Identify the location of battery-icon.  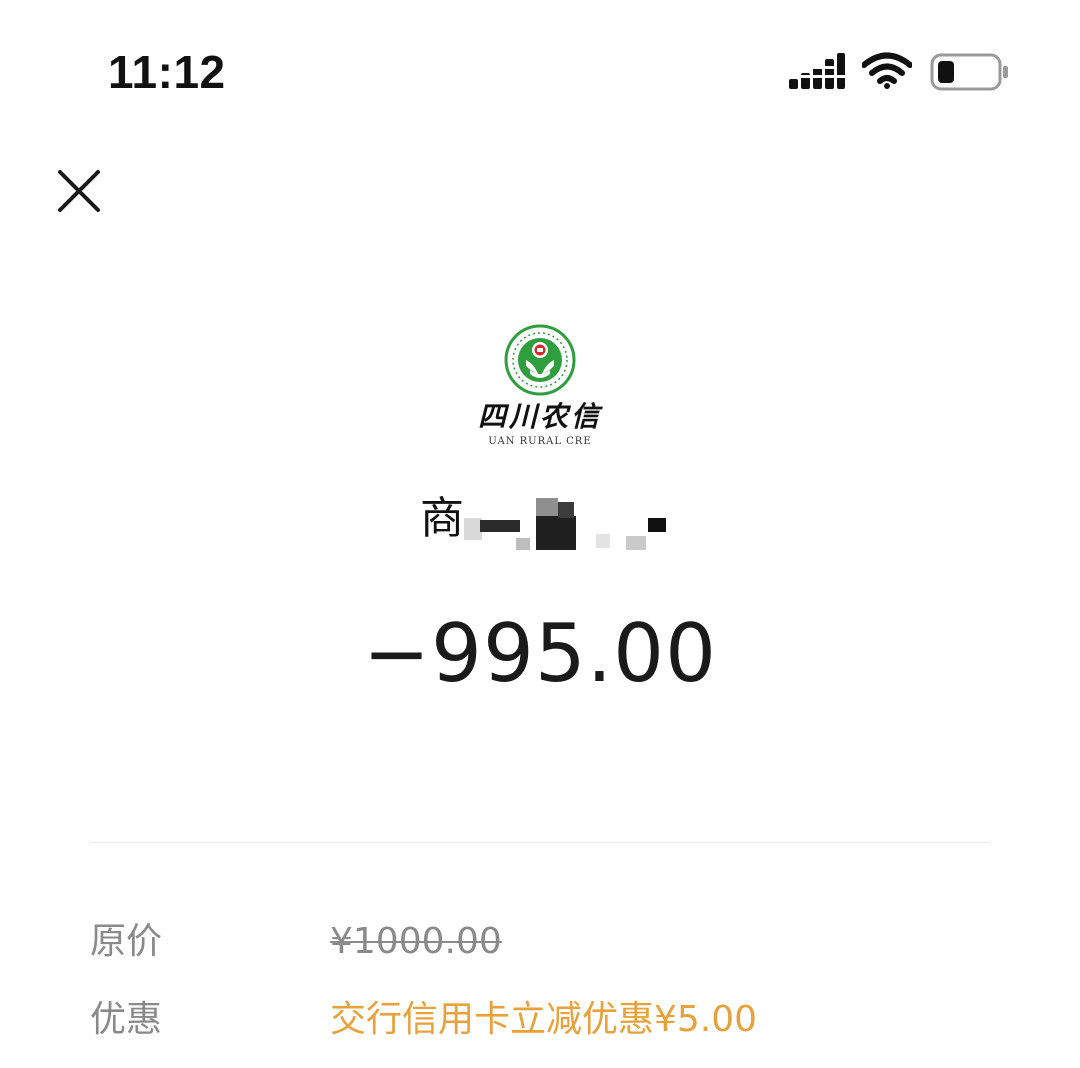
(969, 72).